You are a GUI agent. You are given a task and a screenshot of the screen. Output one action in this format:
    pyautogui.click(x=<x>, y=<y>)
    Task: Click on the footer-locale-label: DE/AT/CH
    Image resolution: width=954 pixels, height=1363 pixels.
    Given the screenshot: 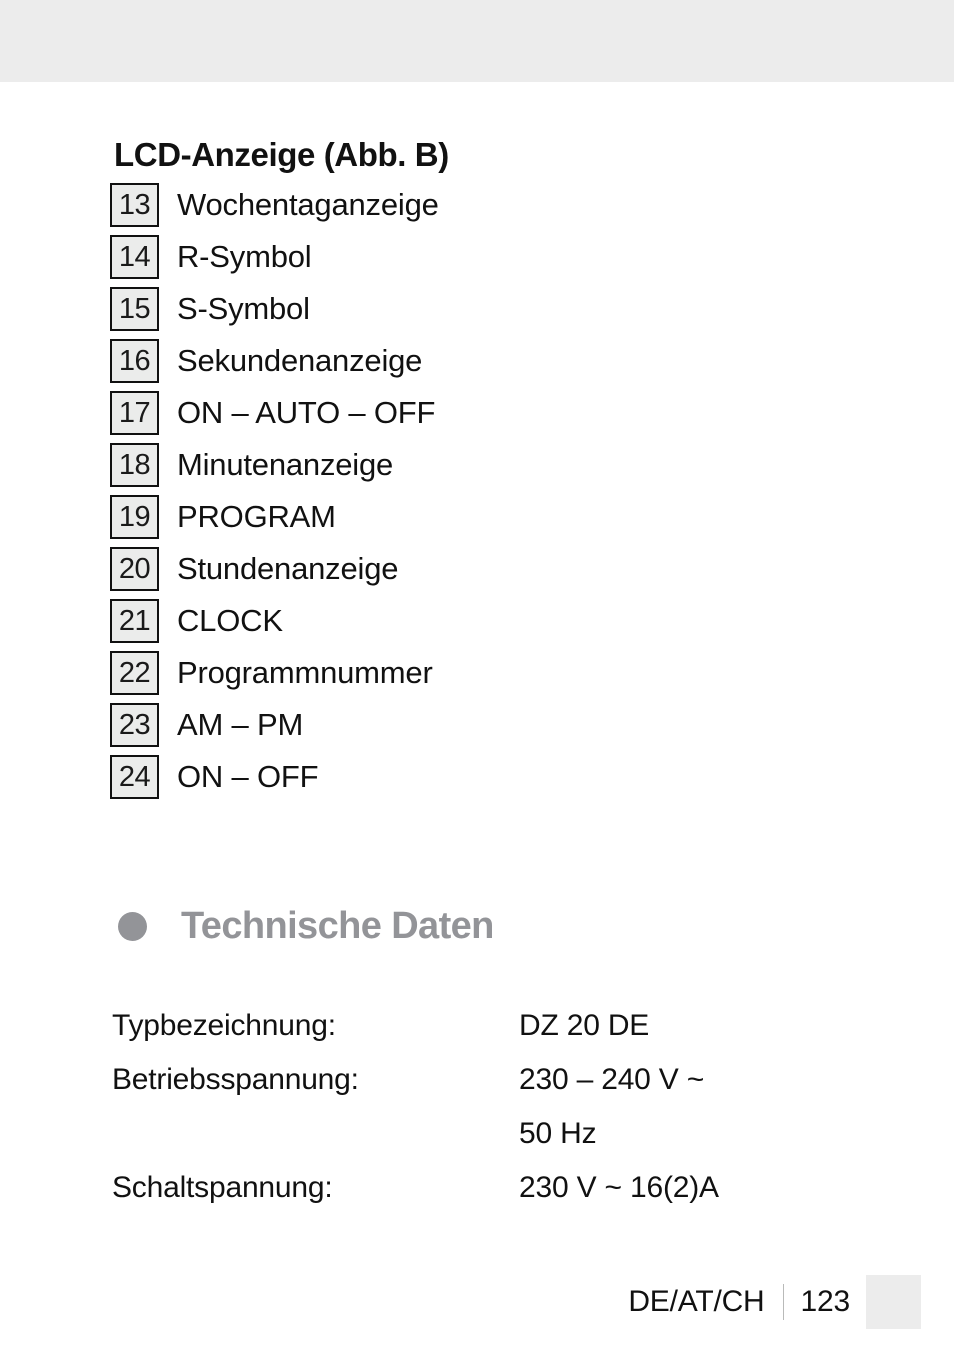 What is the action you would take?
    pyautogui.click(x=696, y=1301)
    